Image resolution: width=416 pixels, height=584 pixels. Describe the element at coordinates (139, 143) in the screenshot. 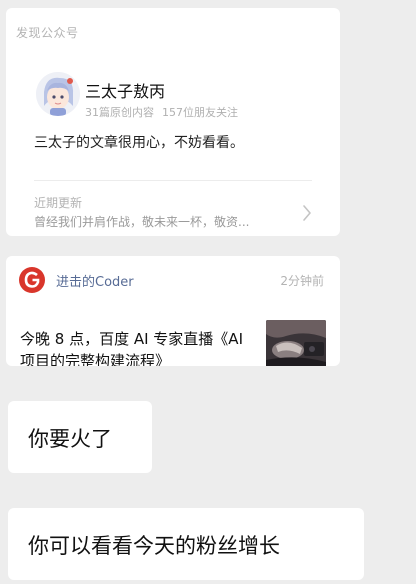

I see `account-description: 三太子的文章很用心，不妨看看。` at that location.